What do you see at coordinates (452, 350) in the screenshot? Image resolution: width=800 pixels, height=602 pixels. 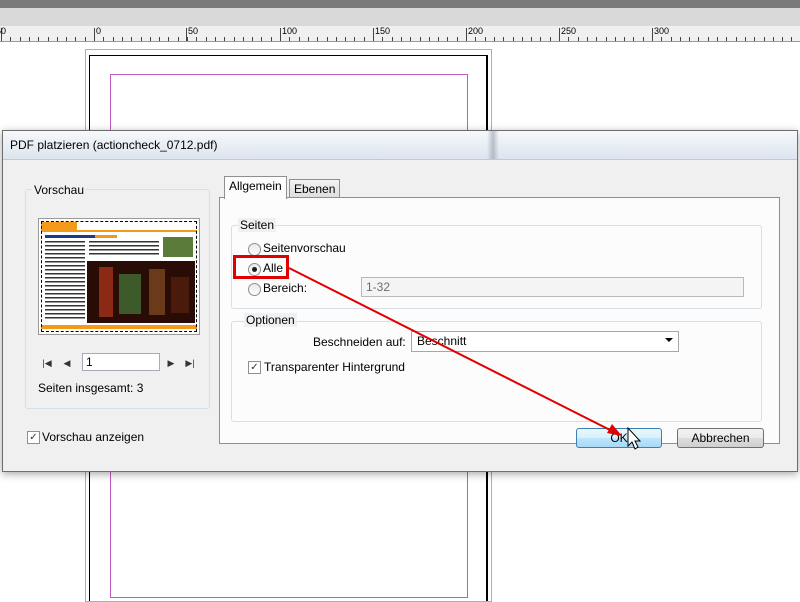 I see `annotation-arrow-line` at bounding box center [452, 350].